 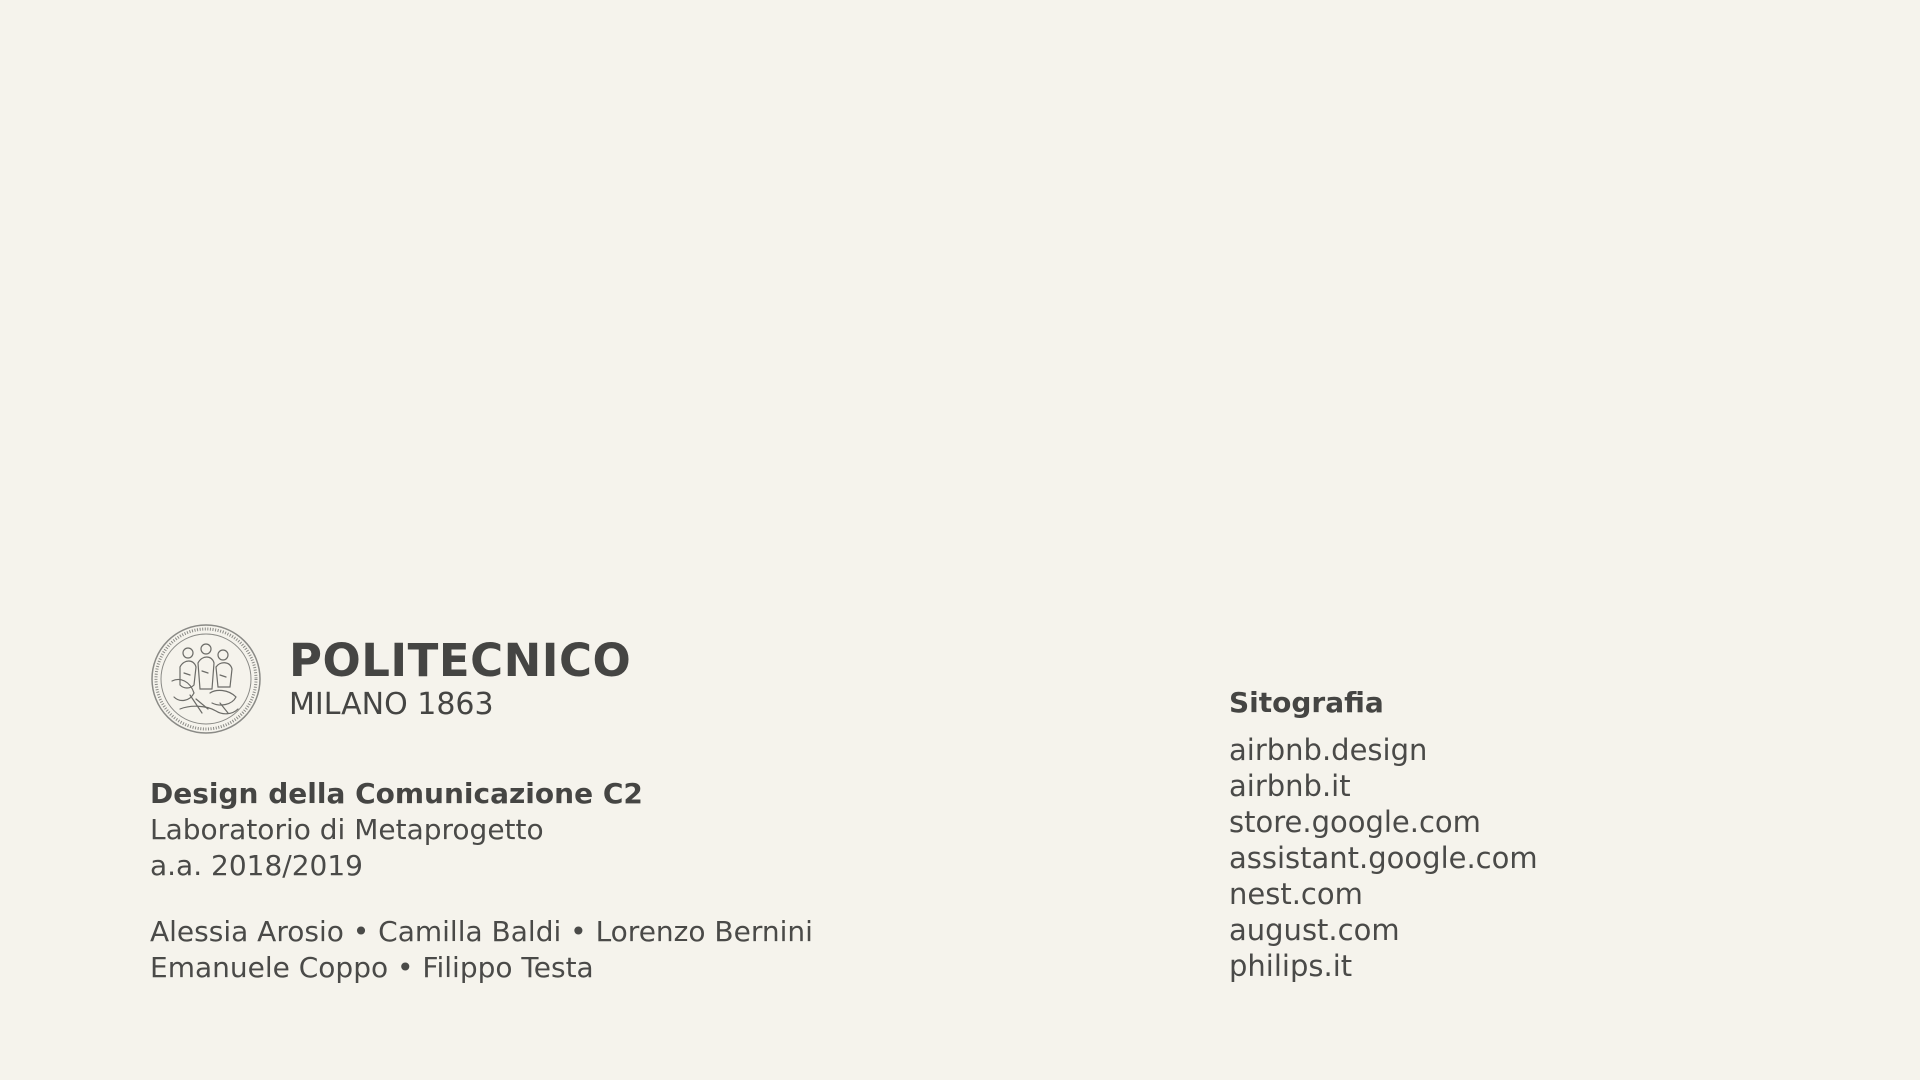 I want to click on university-seal-icon, so click(x=206, y=679).